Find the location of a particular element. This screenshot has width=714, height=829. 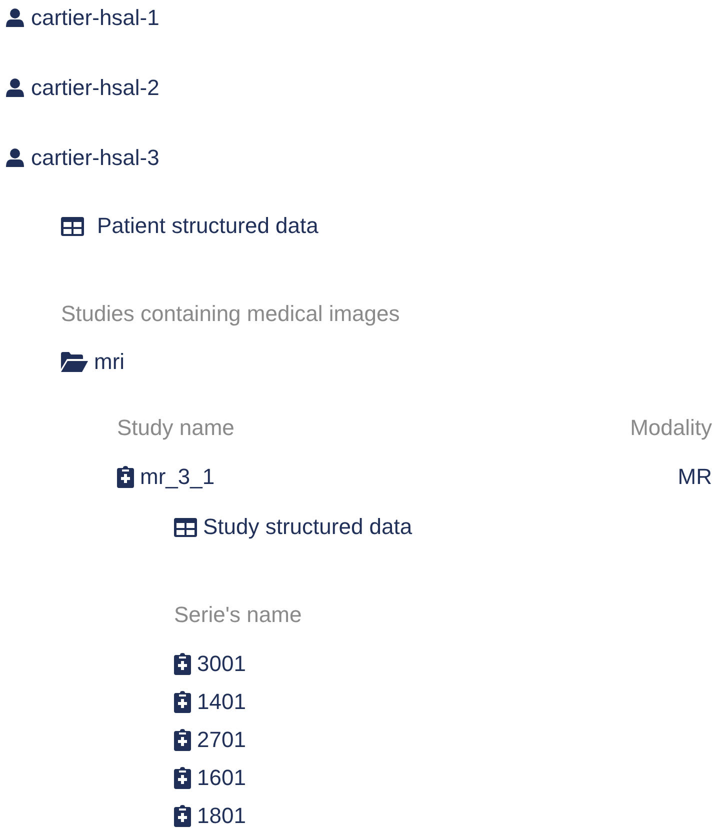

modality-cell-text: MR is located at coordinates (695, 477).